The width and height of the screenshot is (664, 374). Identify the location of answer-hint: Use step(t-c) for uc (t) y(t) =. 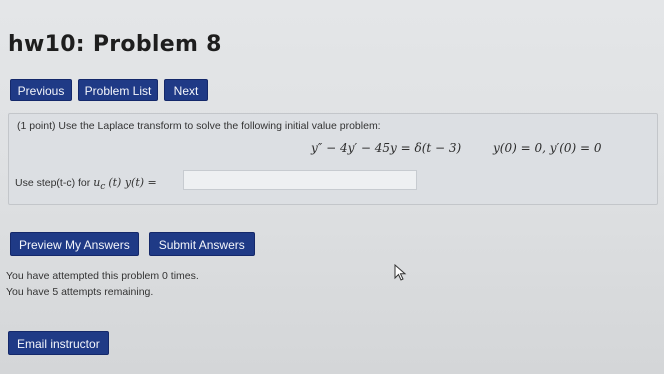
(86, 184).